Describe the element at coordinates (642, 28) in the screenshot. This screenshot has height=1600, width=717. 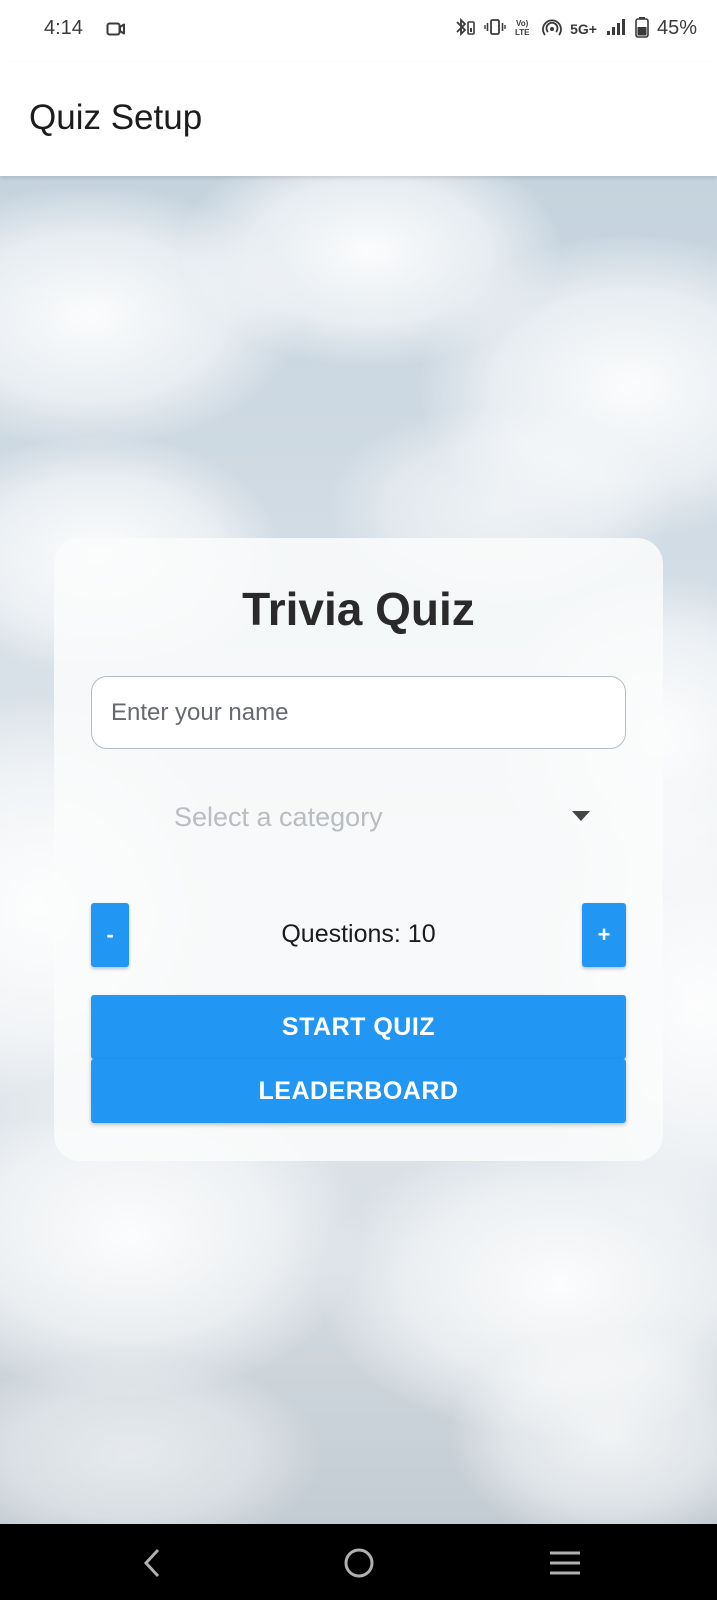
I see `battery-icon` at that location.